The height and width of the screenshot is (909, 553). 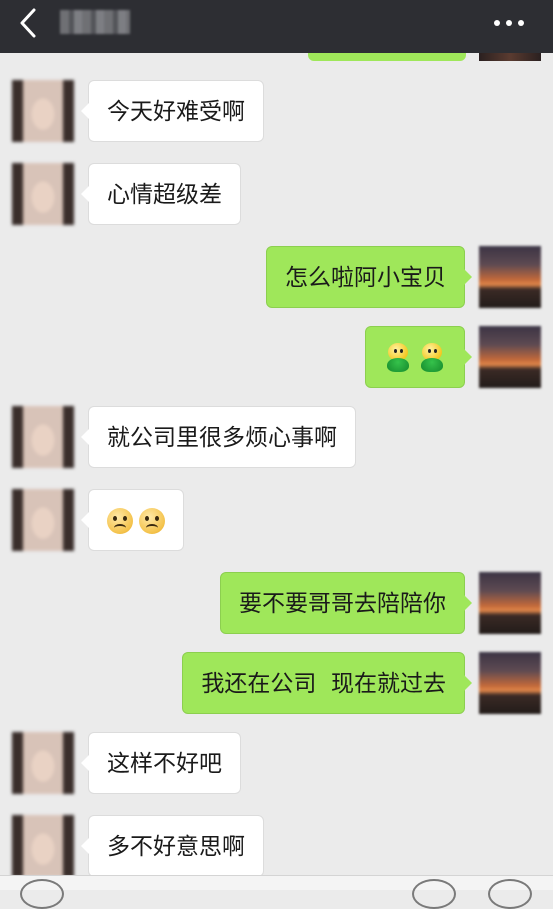 What do you see at coordinates (161, 763) in the screenshot?
I see `incoming-message-bubble: 这样不好吧` at bounding box center [161, 763].